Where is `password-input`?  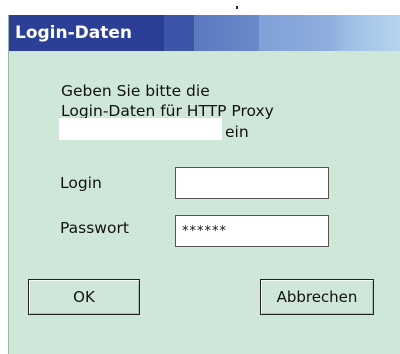
password-input is located at coordinates (252, 231).